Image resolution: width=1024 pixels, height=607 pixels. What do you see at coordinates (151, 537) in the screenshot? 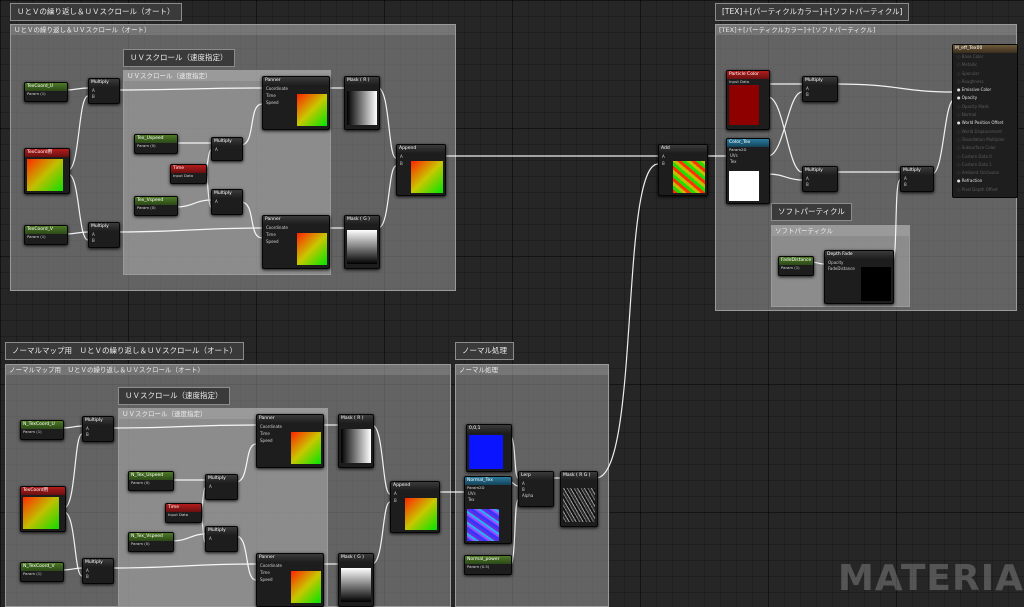
I see `node-title: N_Tex_Vspeed` at bounding box center [151, 537].